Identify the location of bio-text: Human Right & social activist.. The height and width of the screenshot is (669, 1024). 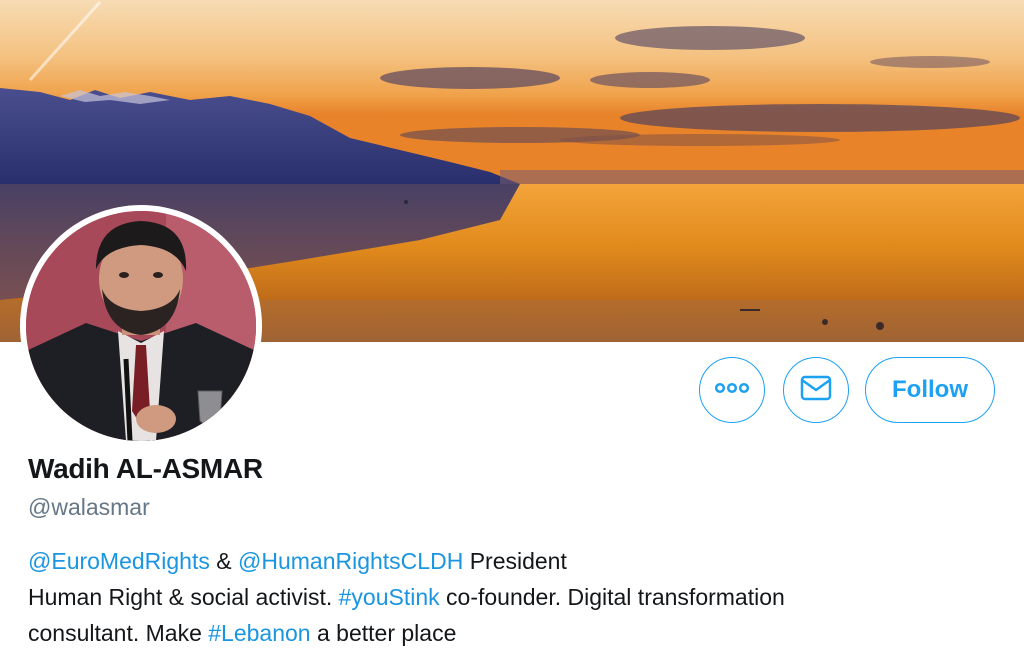
(183, 597).